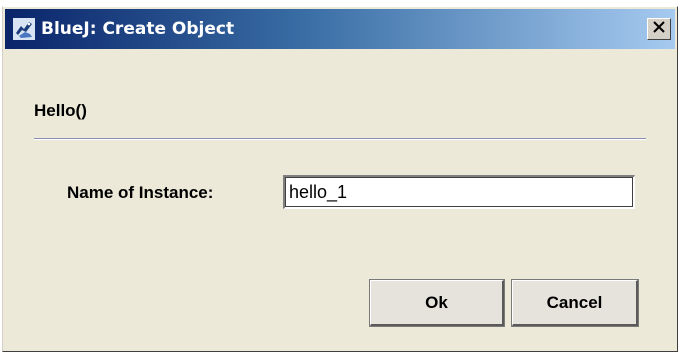 This screenshot has height=358, width=680. Describe the element at coordinates (437, 303) in the screenshot. I see `ok-button: Ok` at that location.